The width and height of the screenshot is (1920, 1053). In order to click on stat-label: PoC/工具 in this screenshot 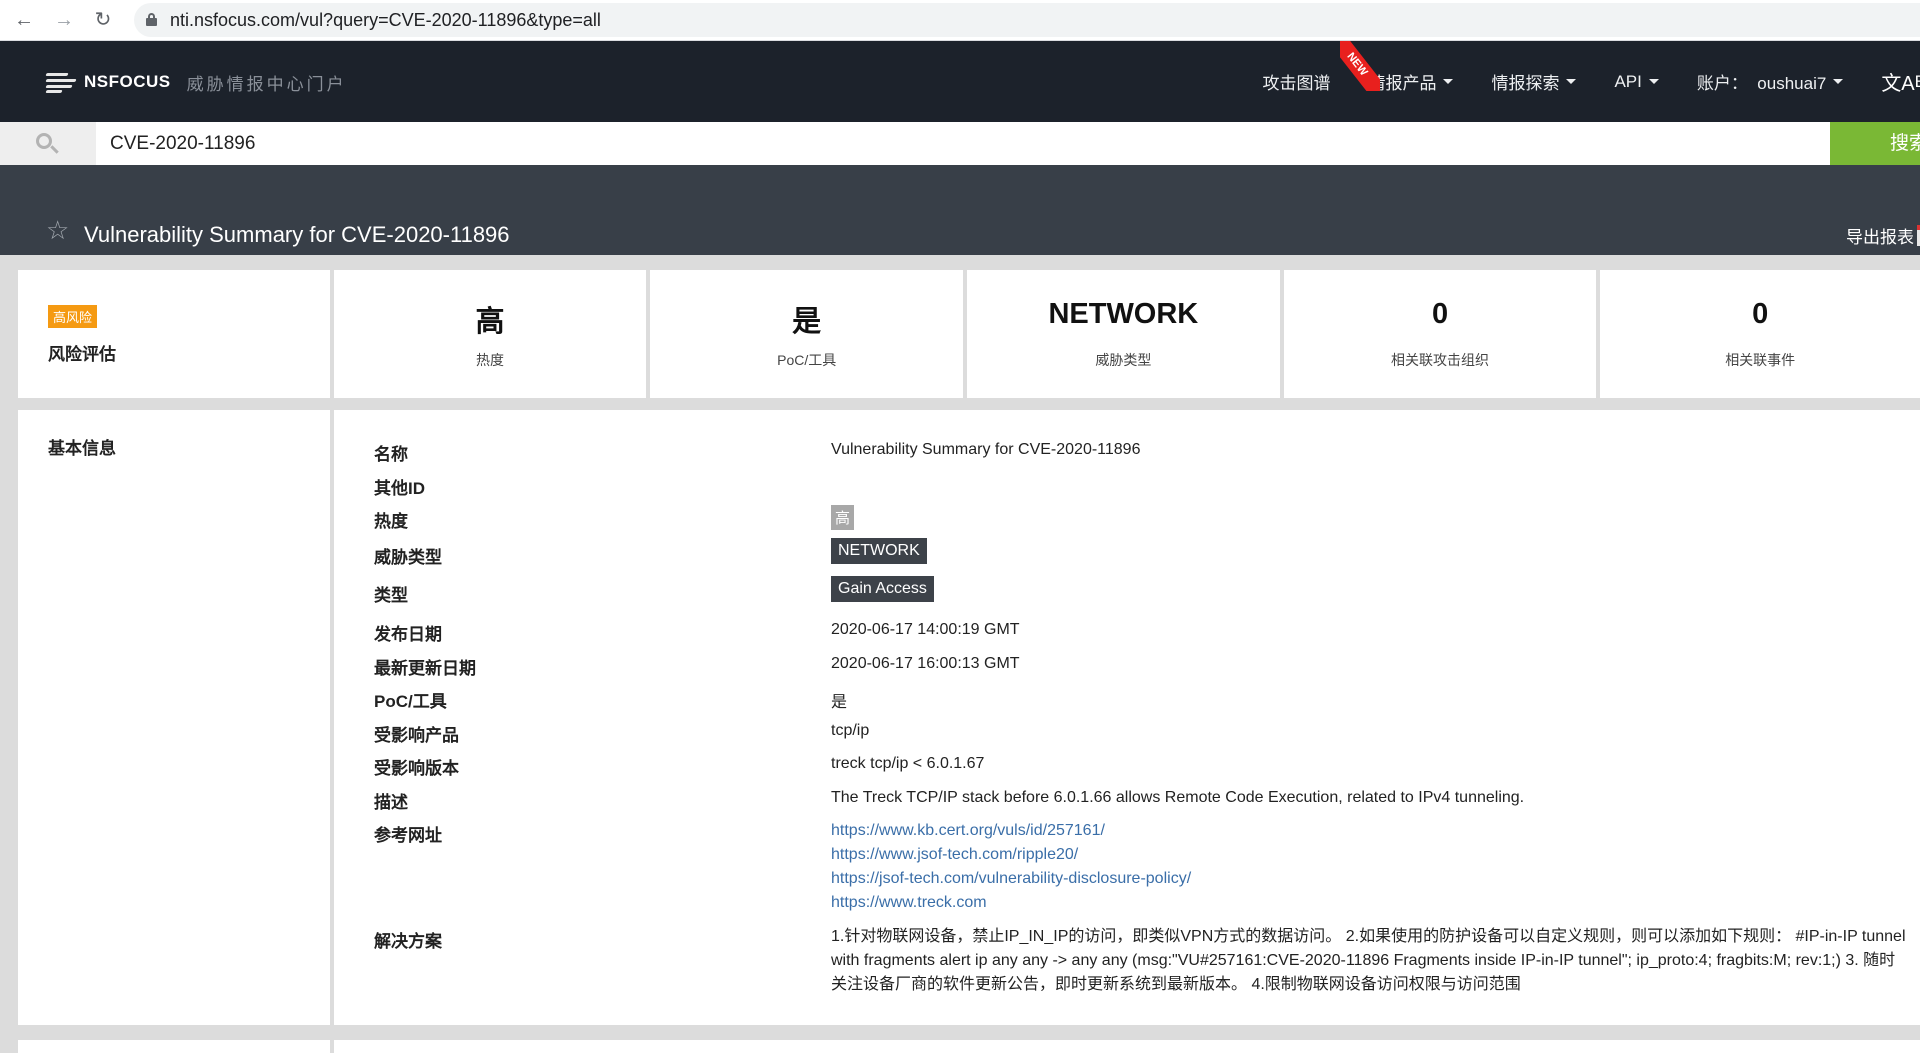, I will do `click(807, 360)`.